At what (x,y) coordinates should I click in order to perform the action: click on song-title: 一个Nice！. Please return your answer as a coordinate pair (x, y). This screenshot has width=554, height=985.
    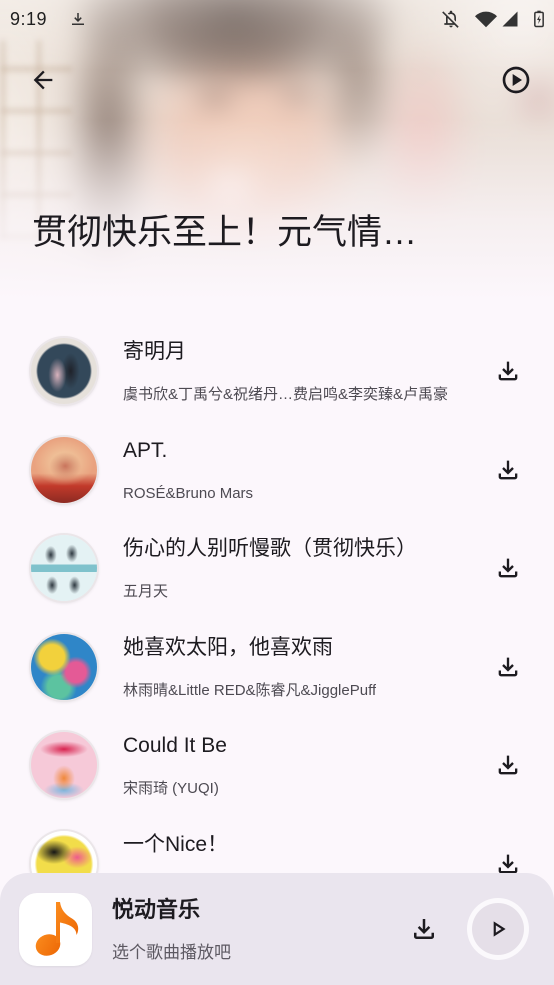
    Looking at the image, I should click on (176, 844).